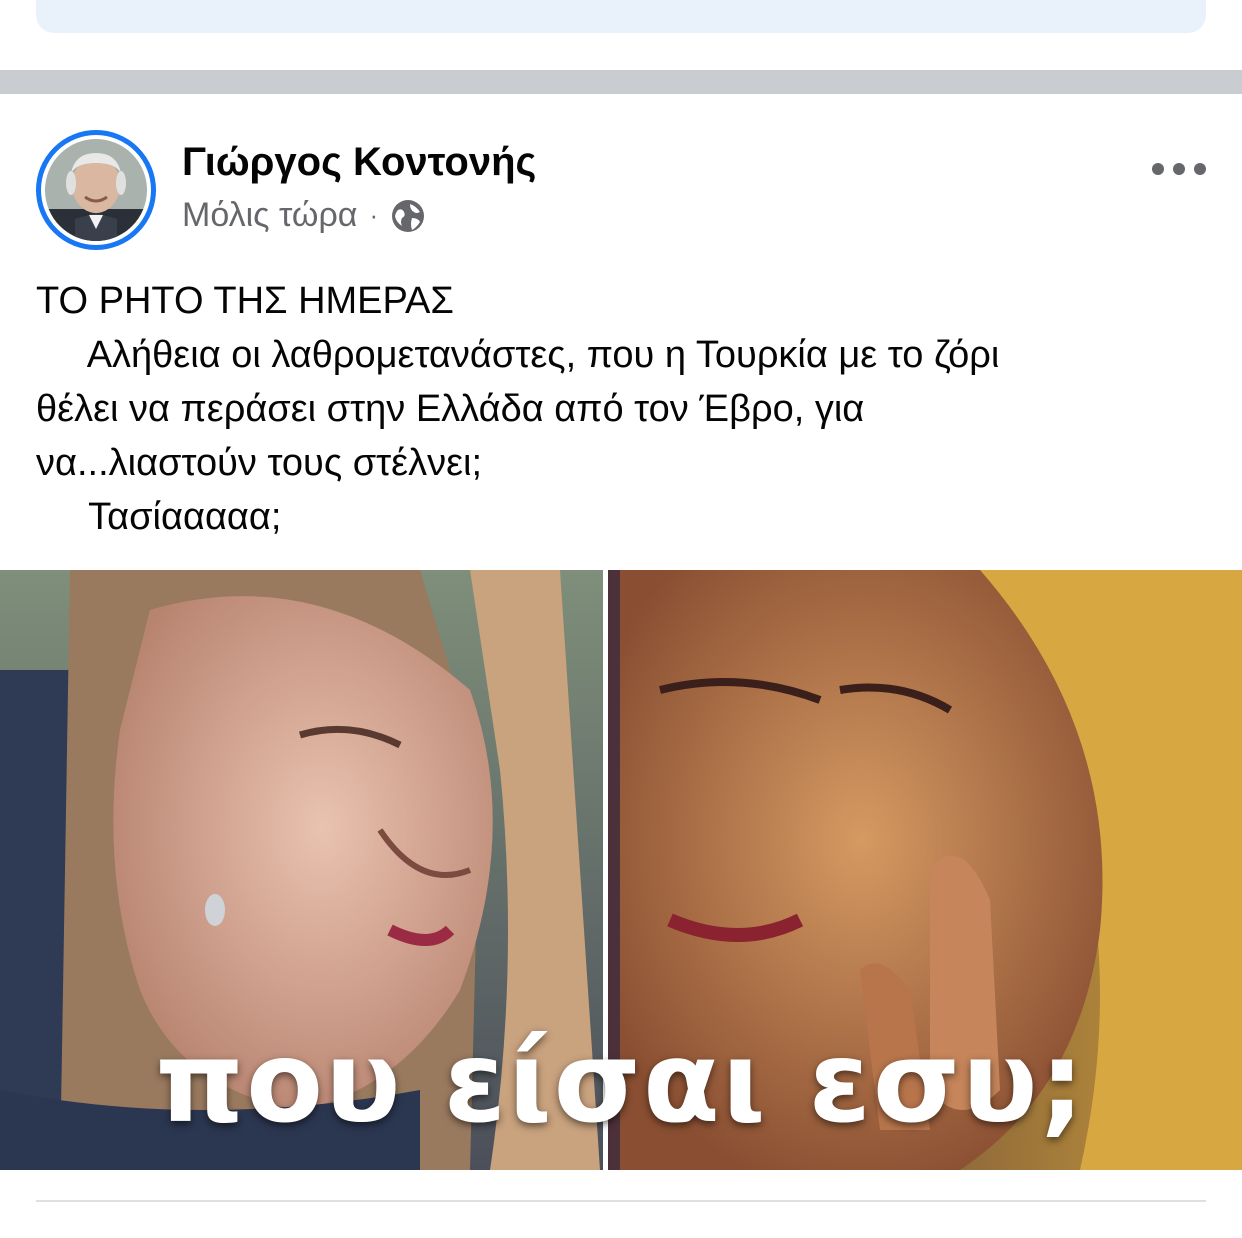 This screenshot has width=1242, height=1238. What do you see at coordinates (621, 190) in the screenshot?
I see `post-header: Γιώργος Κοντονής Μόλις τώρα ·` at bounding box center [621, 190].